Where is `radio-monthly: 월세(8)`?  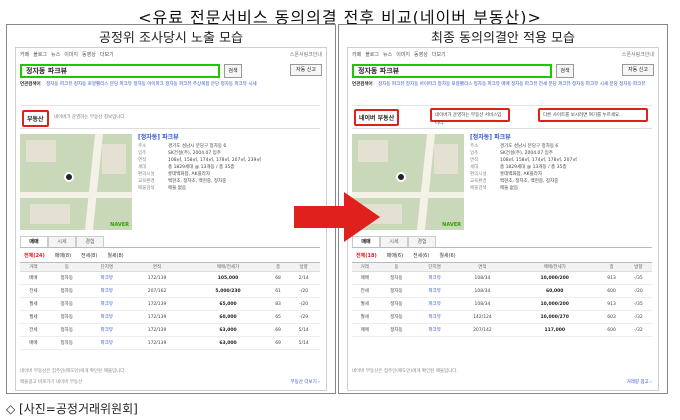
radio-monthly: 월세(8) is located at coordinates (115, 255).